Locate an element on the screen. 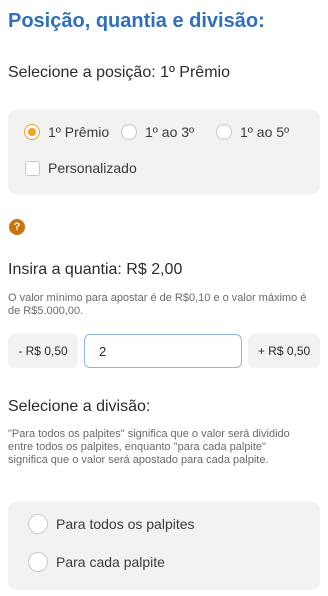 The height and width of the screenshot is (596, 328). division-heading: Selecione a divisão: is located at coordinates (79, 406).